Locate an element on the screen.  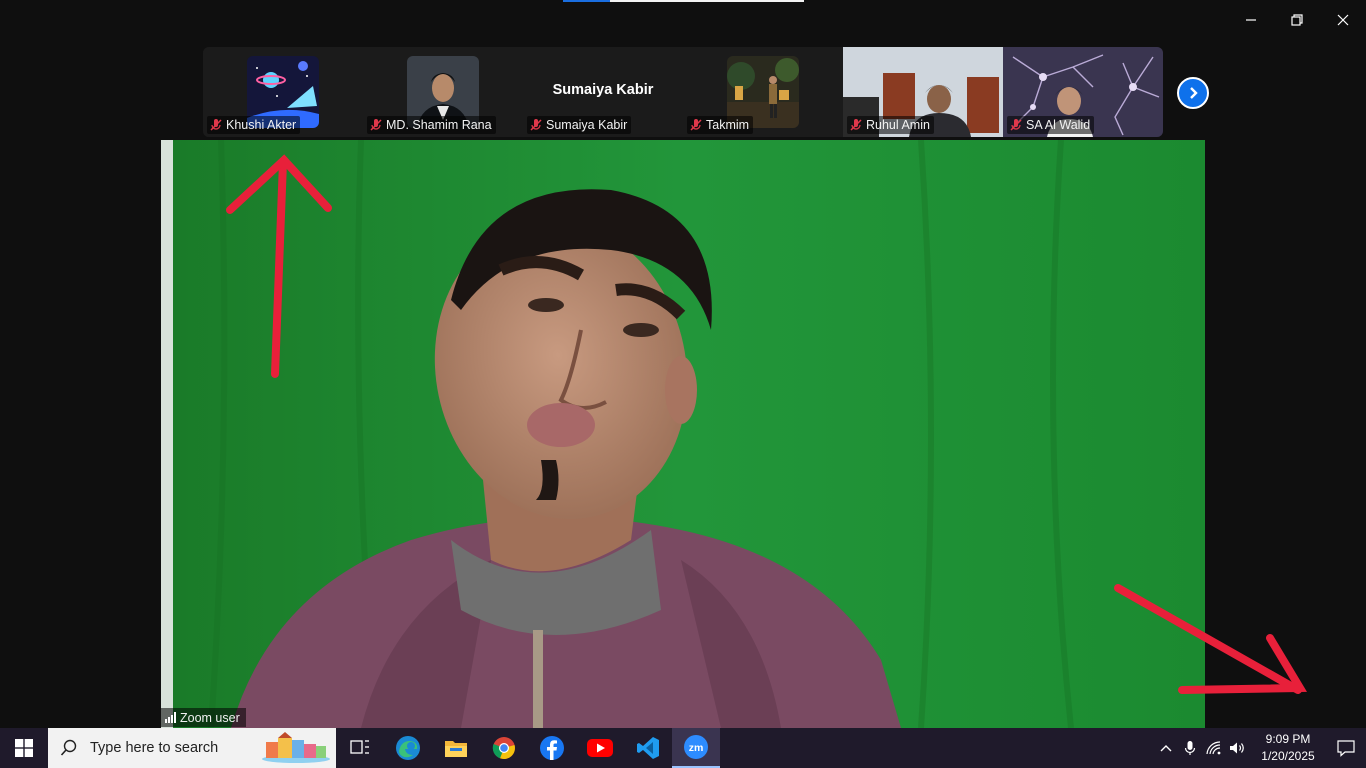
chrome-icon is located at coordinates (503, 748).